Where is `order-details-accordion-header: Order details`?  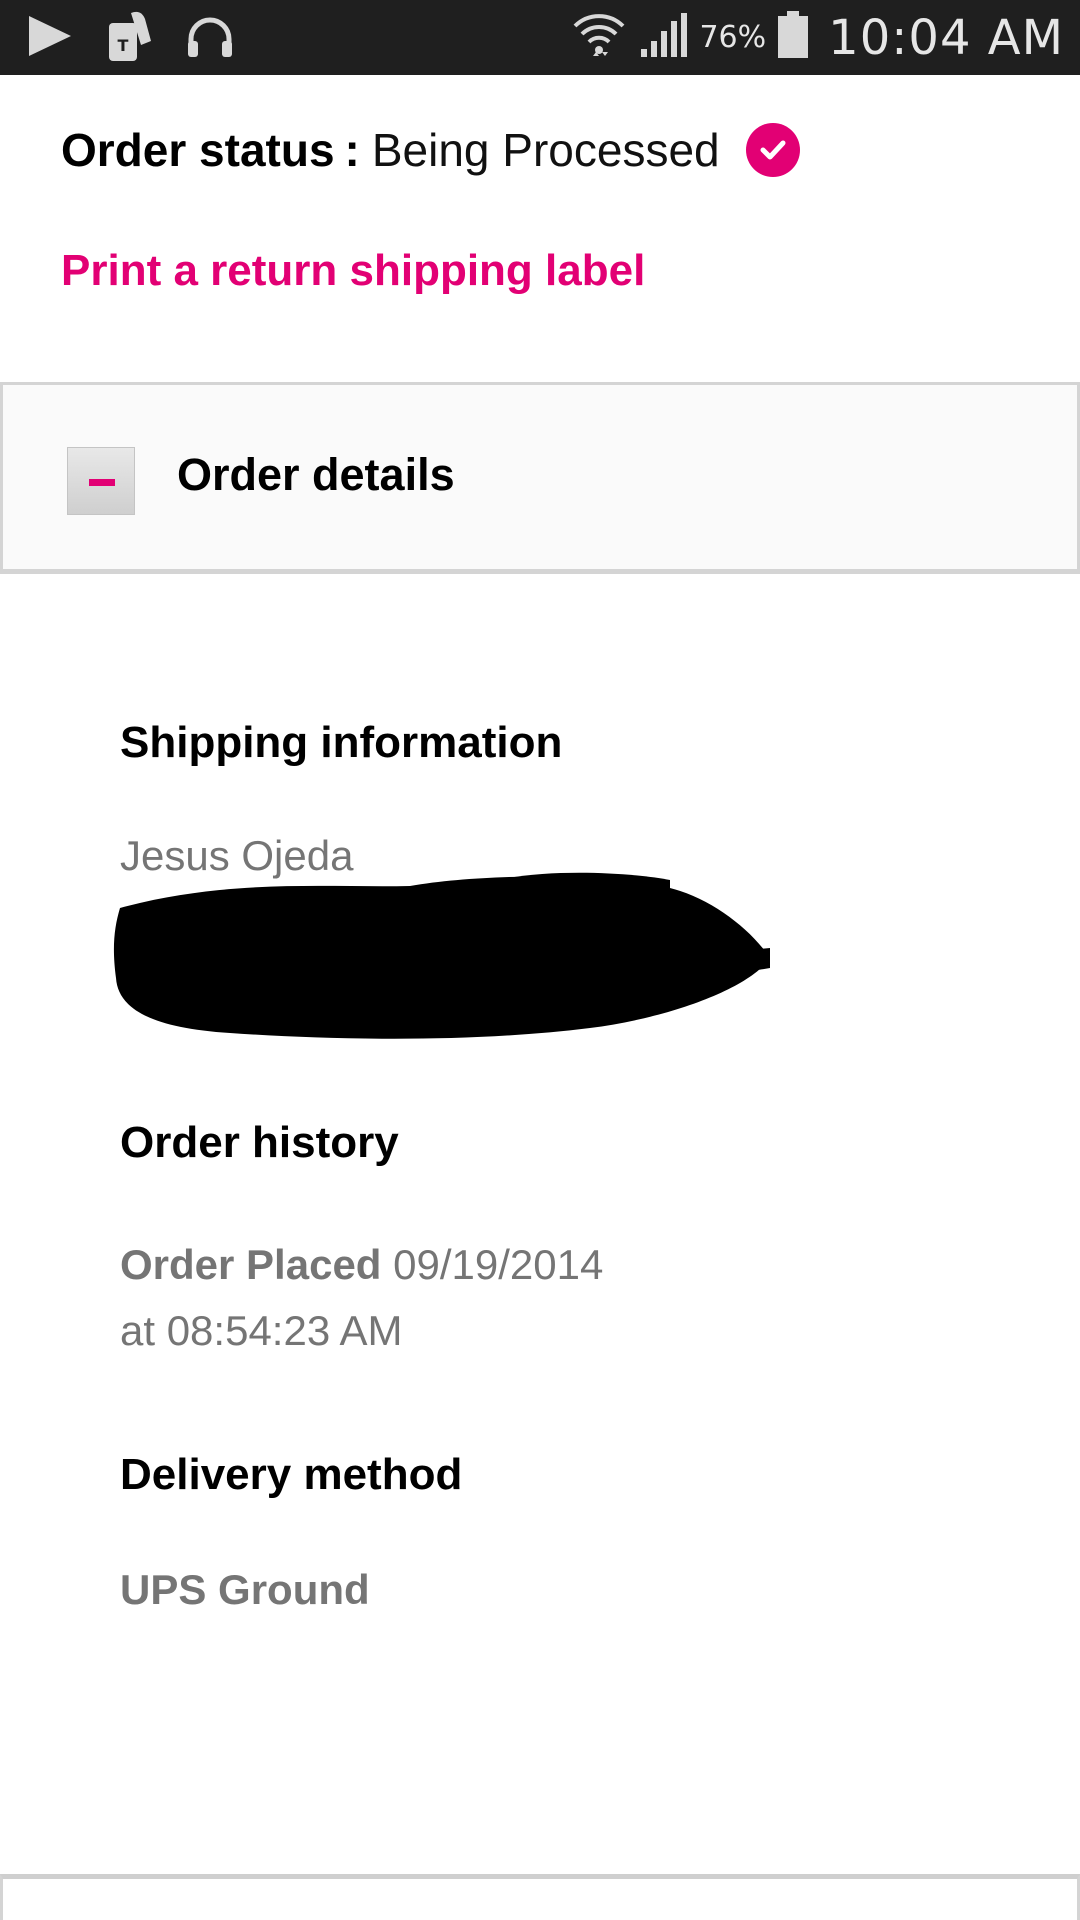
order-details-accordion-header: Order details is located at coordinates (540, 478).